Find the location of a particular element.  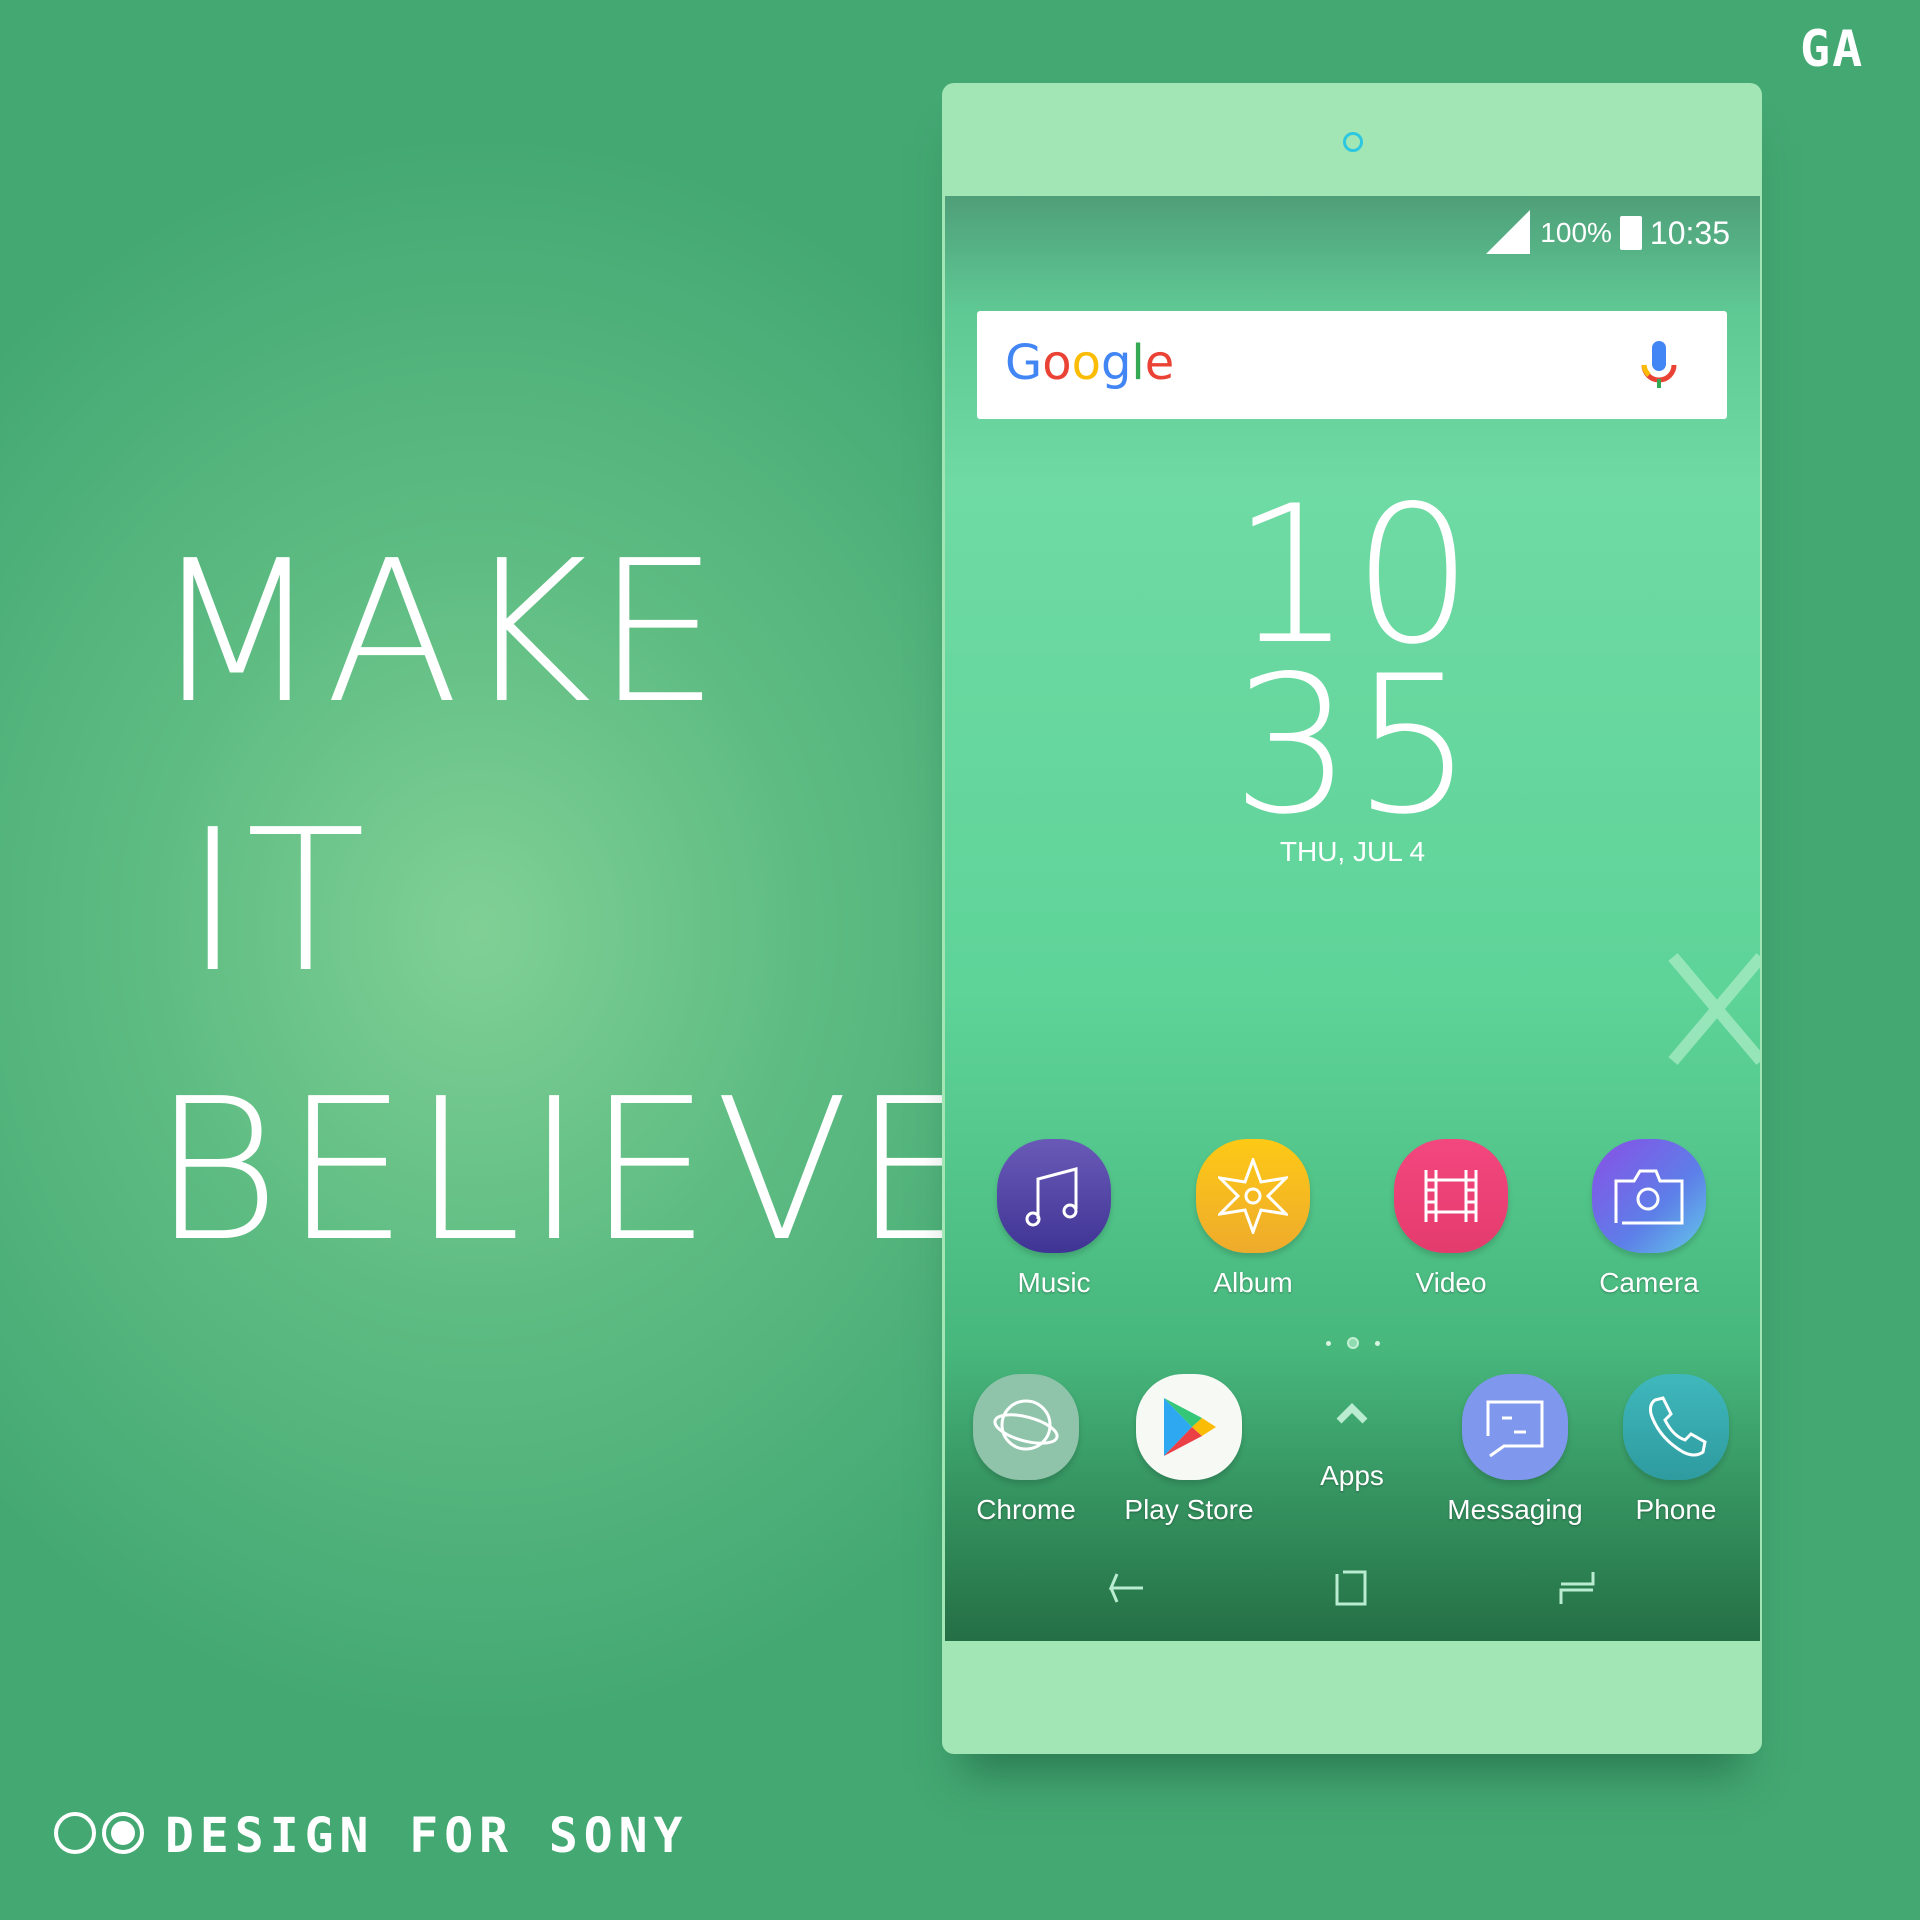

clock-minute: 35 is located at coordinates (1352, 745).